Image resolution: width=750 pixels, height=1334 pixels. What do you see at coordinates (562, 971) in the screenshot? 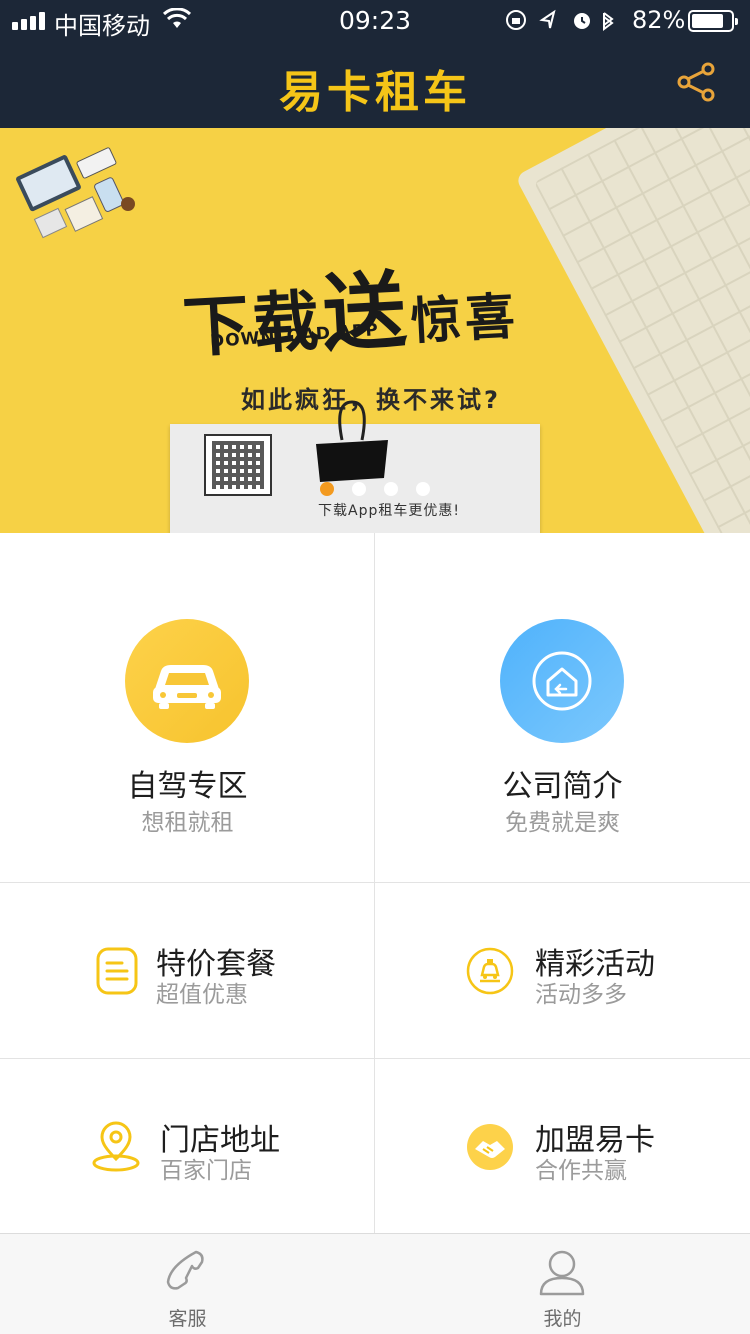
I see `menu-activities: 精彩活动 活动多多` at bounding box center [562, 971].